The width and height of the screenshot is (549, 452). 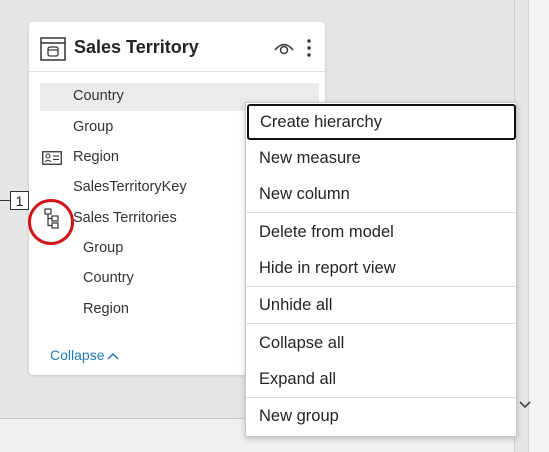 I want to click on table-card-header: Sales Territory, so click(x=177, y=47).